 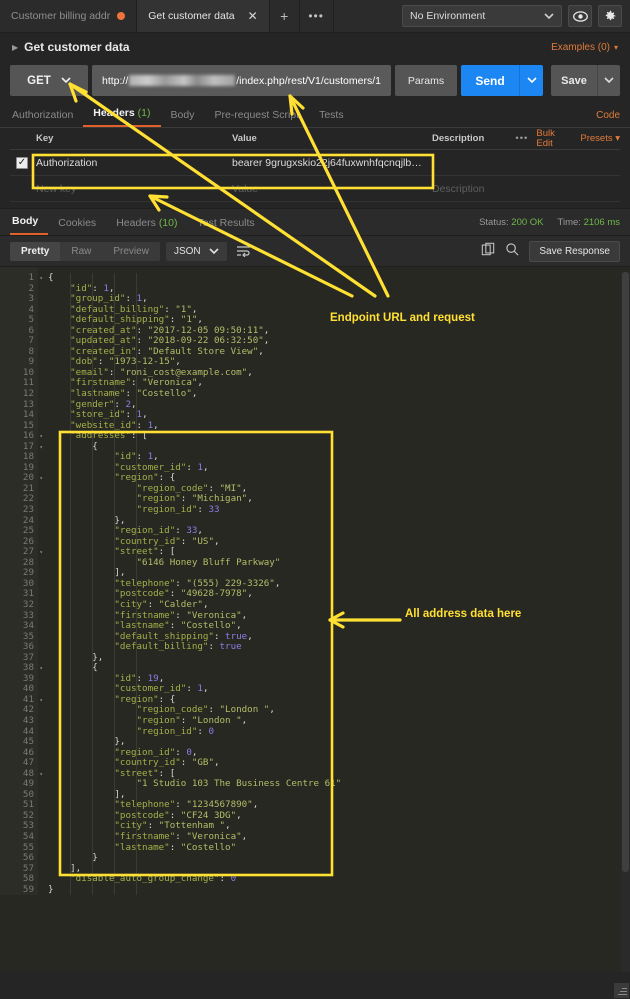 I want to click on code-token: "(555) 229-3326", so click(x=230, y=583).